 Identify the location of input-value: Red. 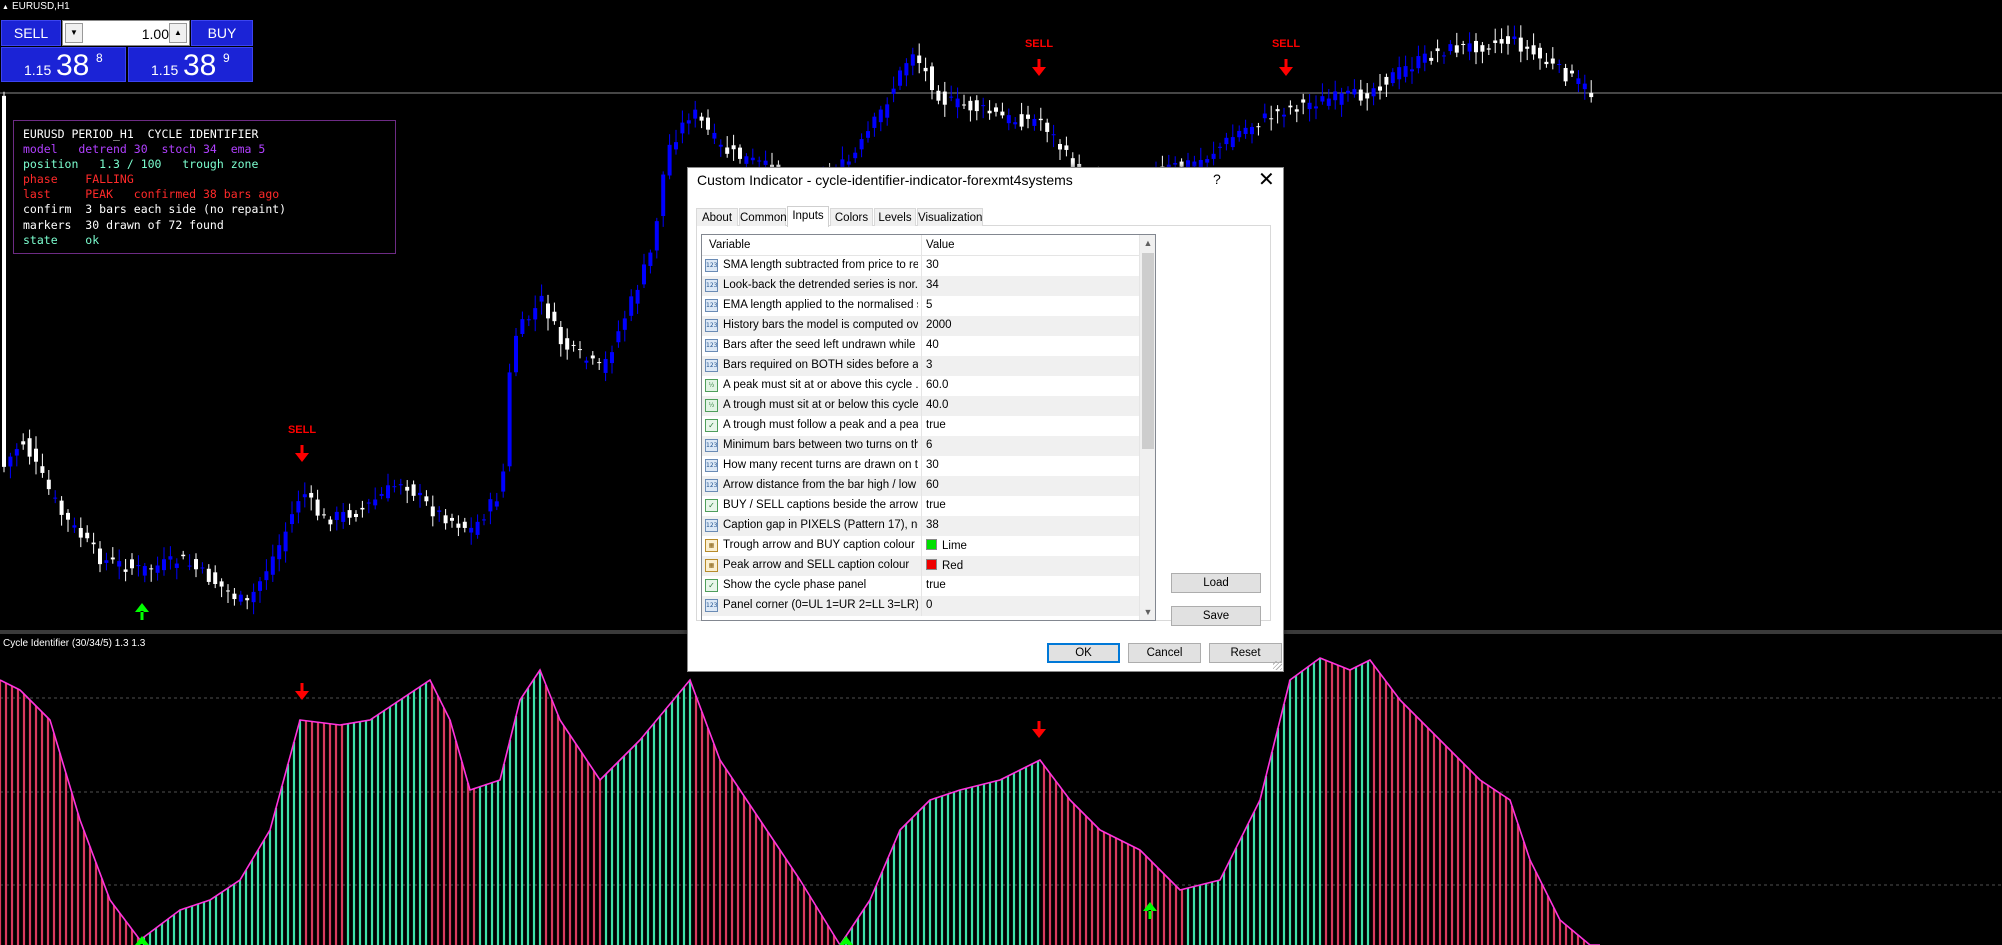
(944, 565).